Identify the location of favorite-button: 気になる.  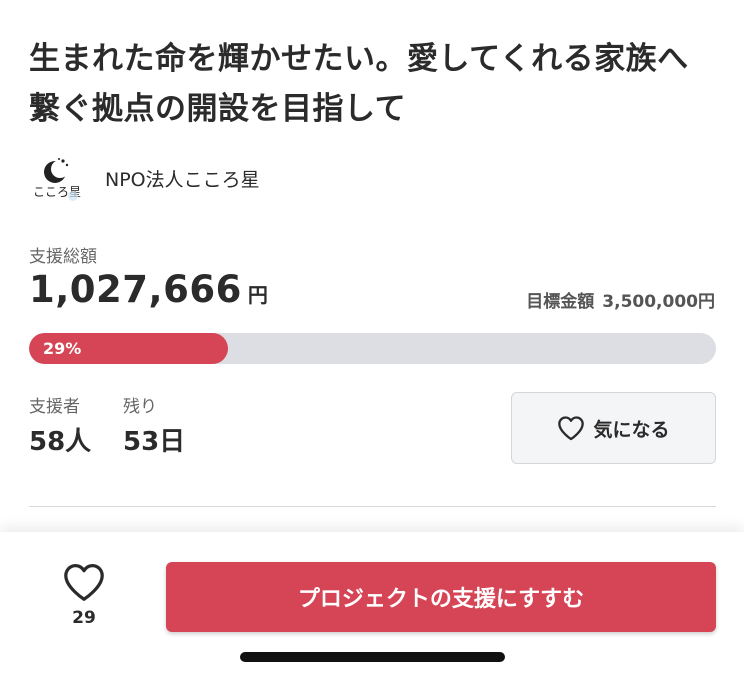
(613, 428).